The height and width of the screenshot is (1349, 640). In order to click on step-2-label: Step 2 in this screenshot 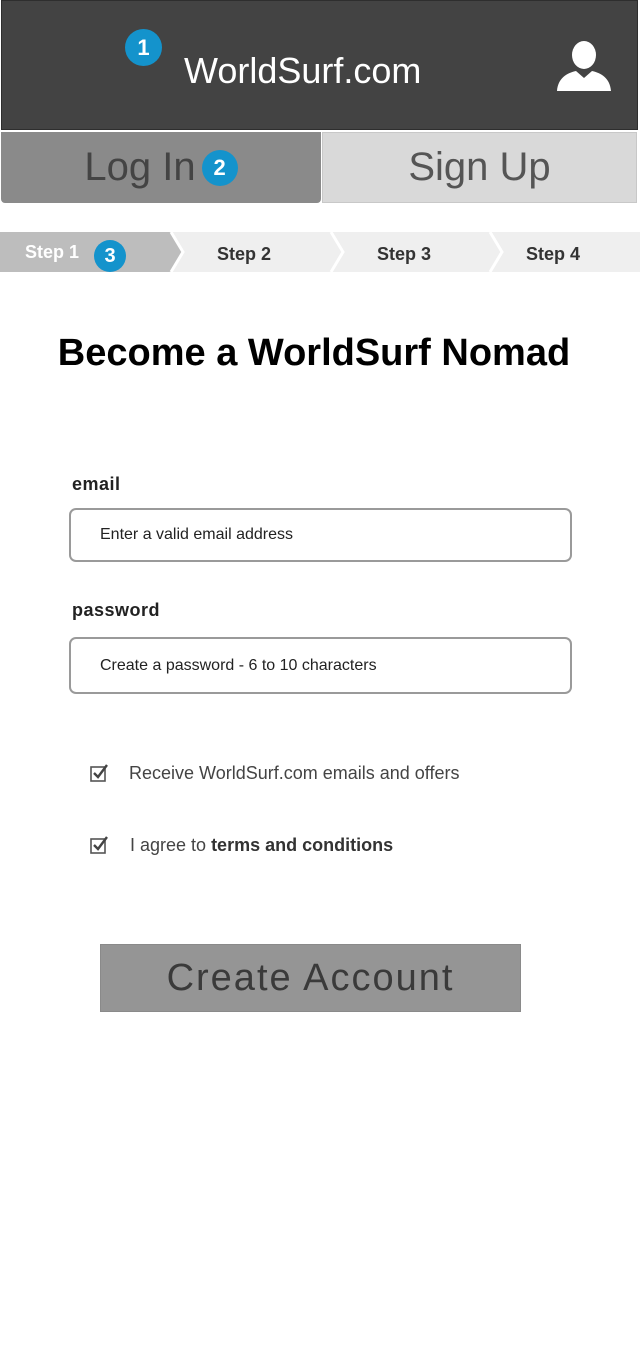, I will do `click(244, 254)`.